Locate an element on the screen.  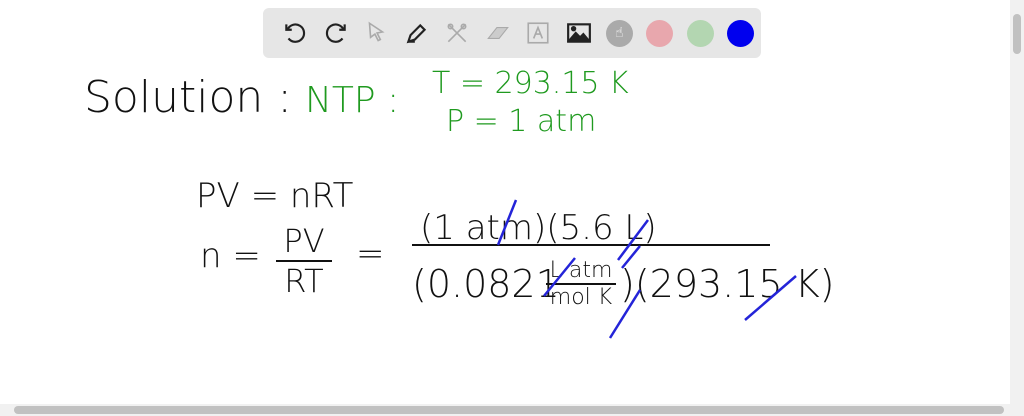
cancel-units is located at coordinates (592, 298).